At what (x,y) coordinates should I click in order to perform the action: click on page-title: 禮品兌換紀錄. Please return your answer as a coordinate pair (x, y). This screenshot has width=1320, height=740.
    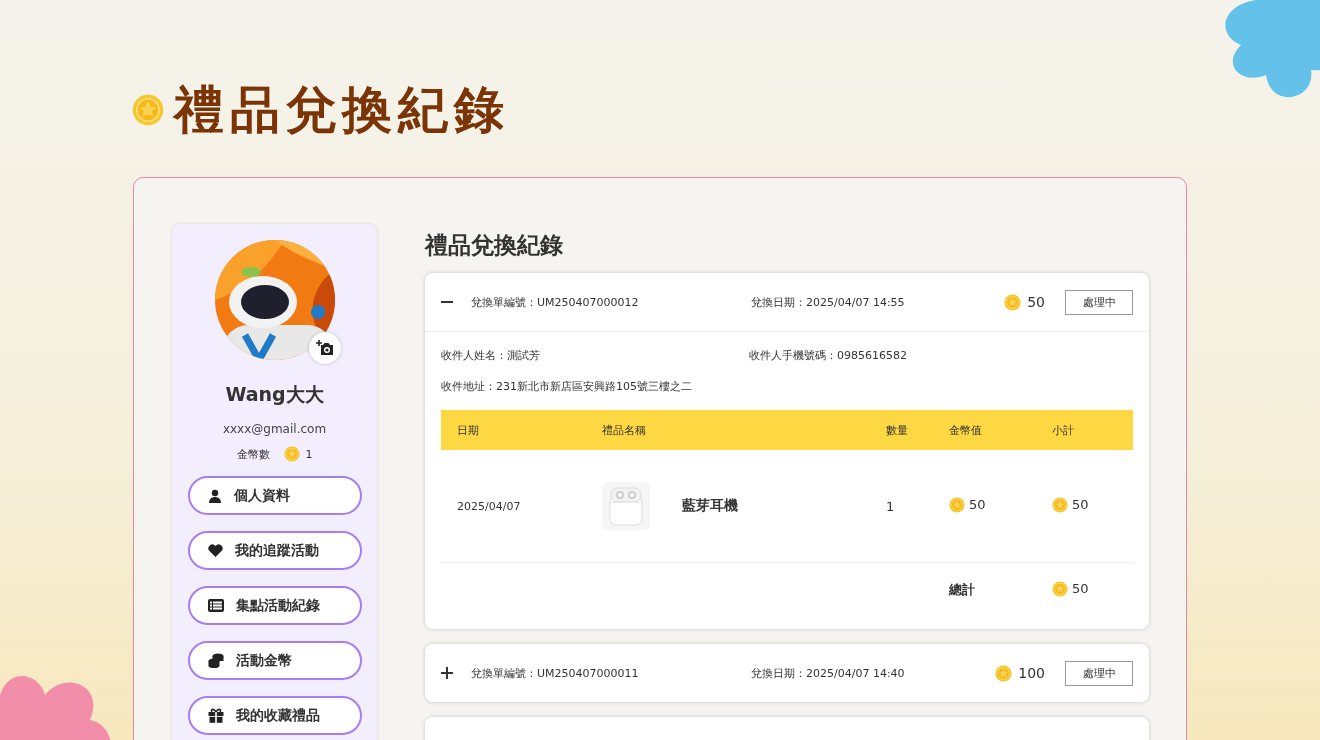
    Looking at the image, I should click on (342, 110).